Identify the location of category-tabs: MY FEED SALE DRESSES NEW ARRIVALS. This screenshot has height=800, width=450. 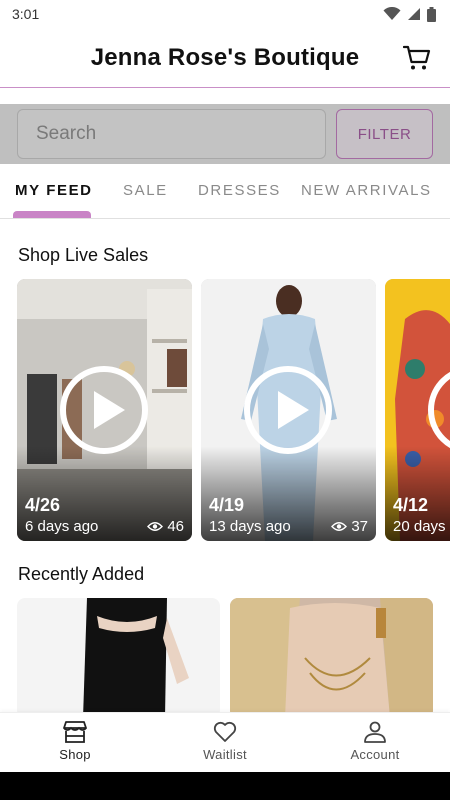
(225, 191).